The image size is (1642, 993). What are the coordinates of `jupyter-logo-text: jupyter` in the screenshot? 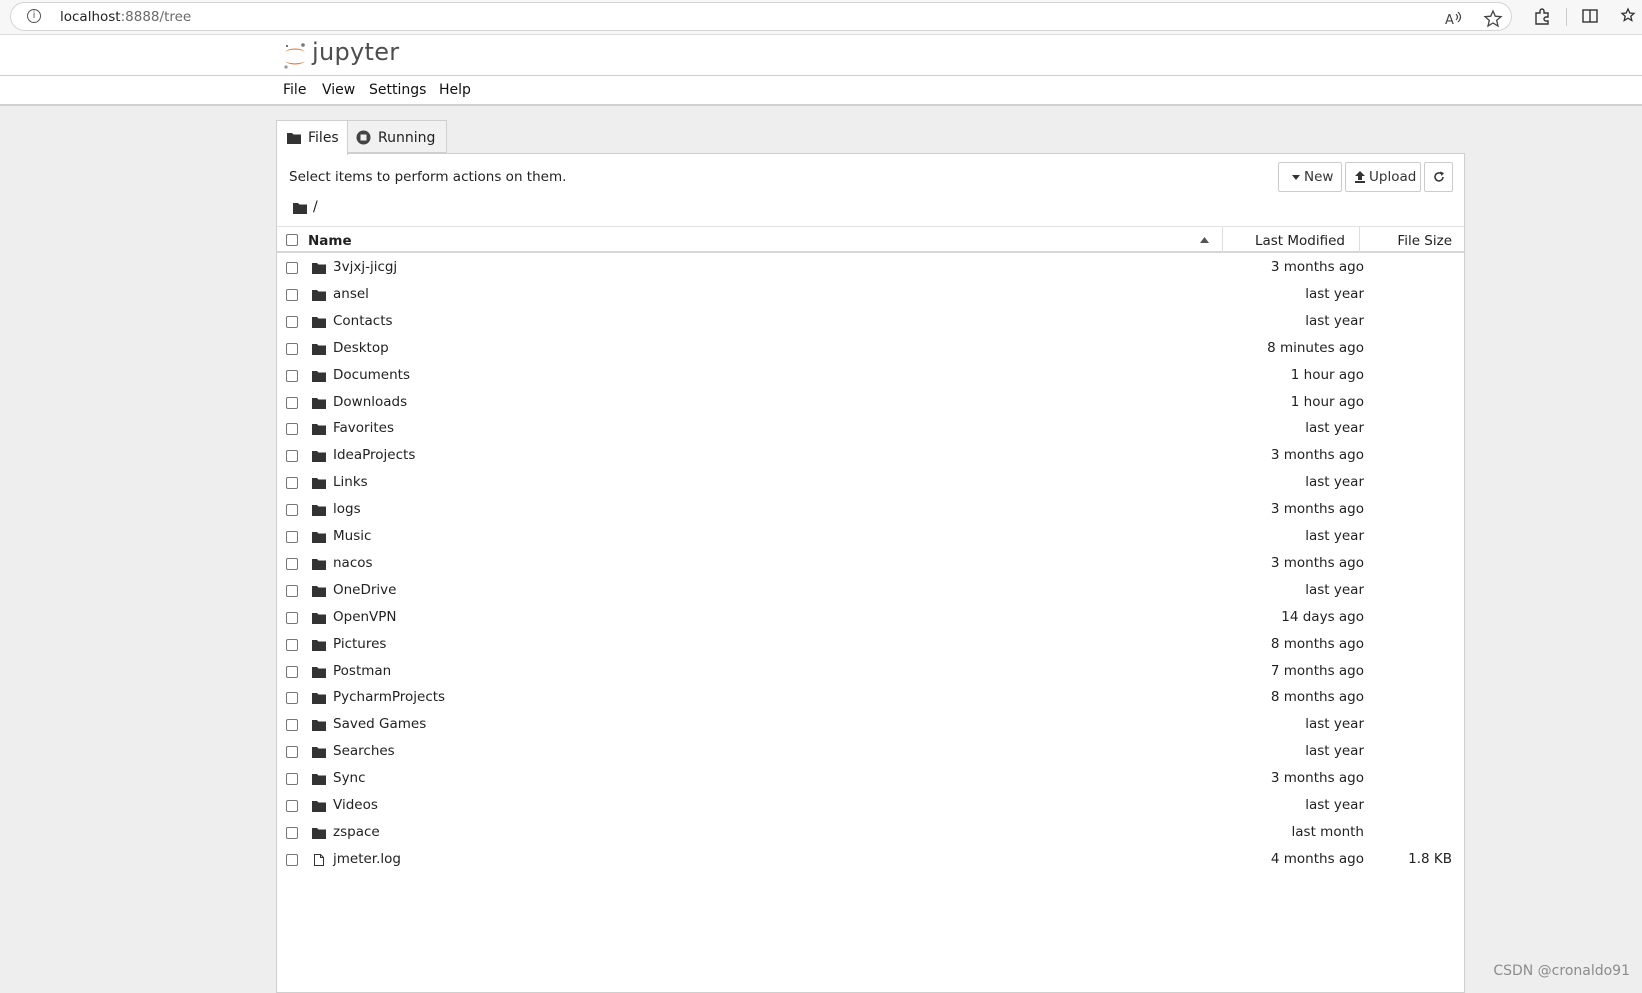 It's located at (355, 52).